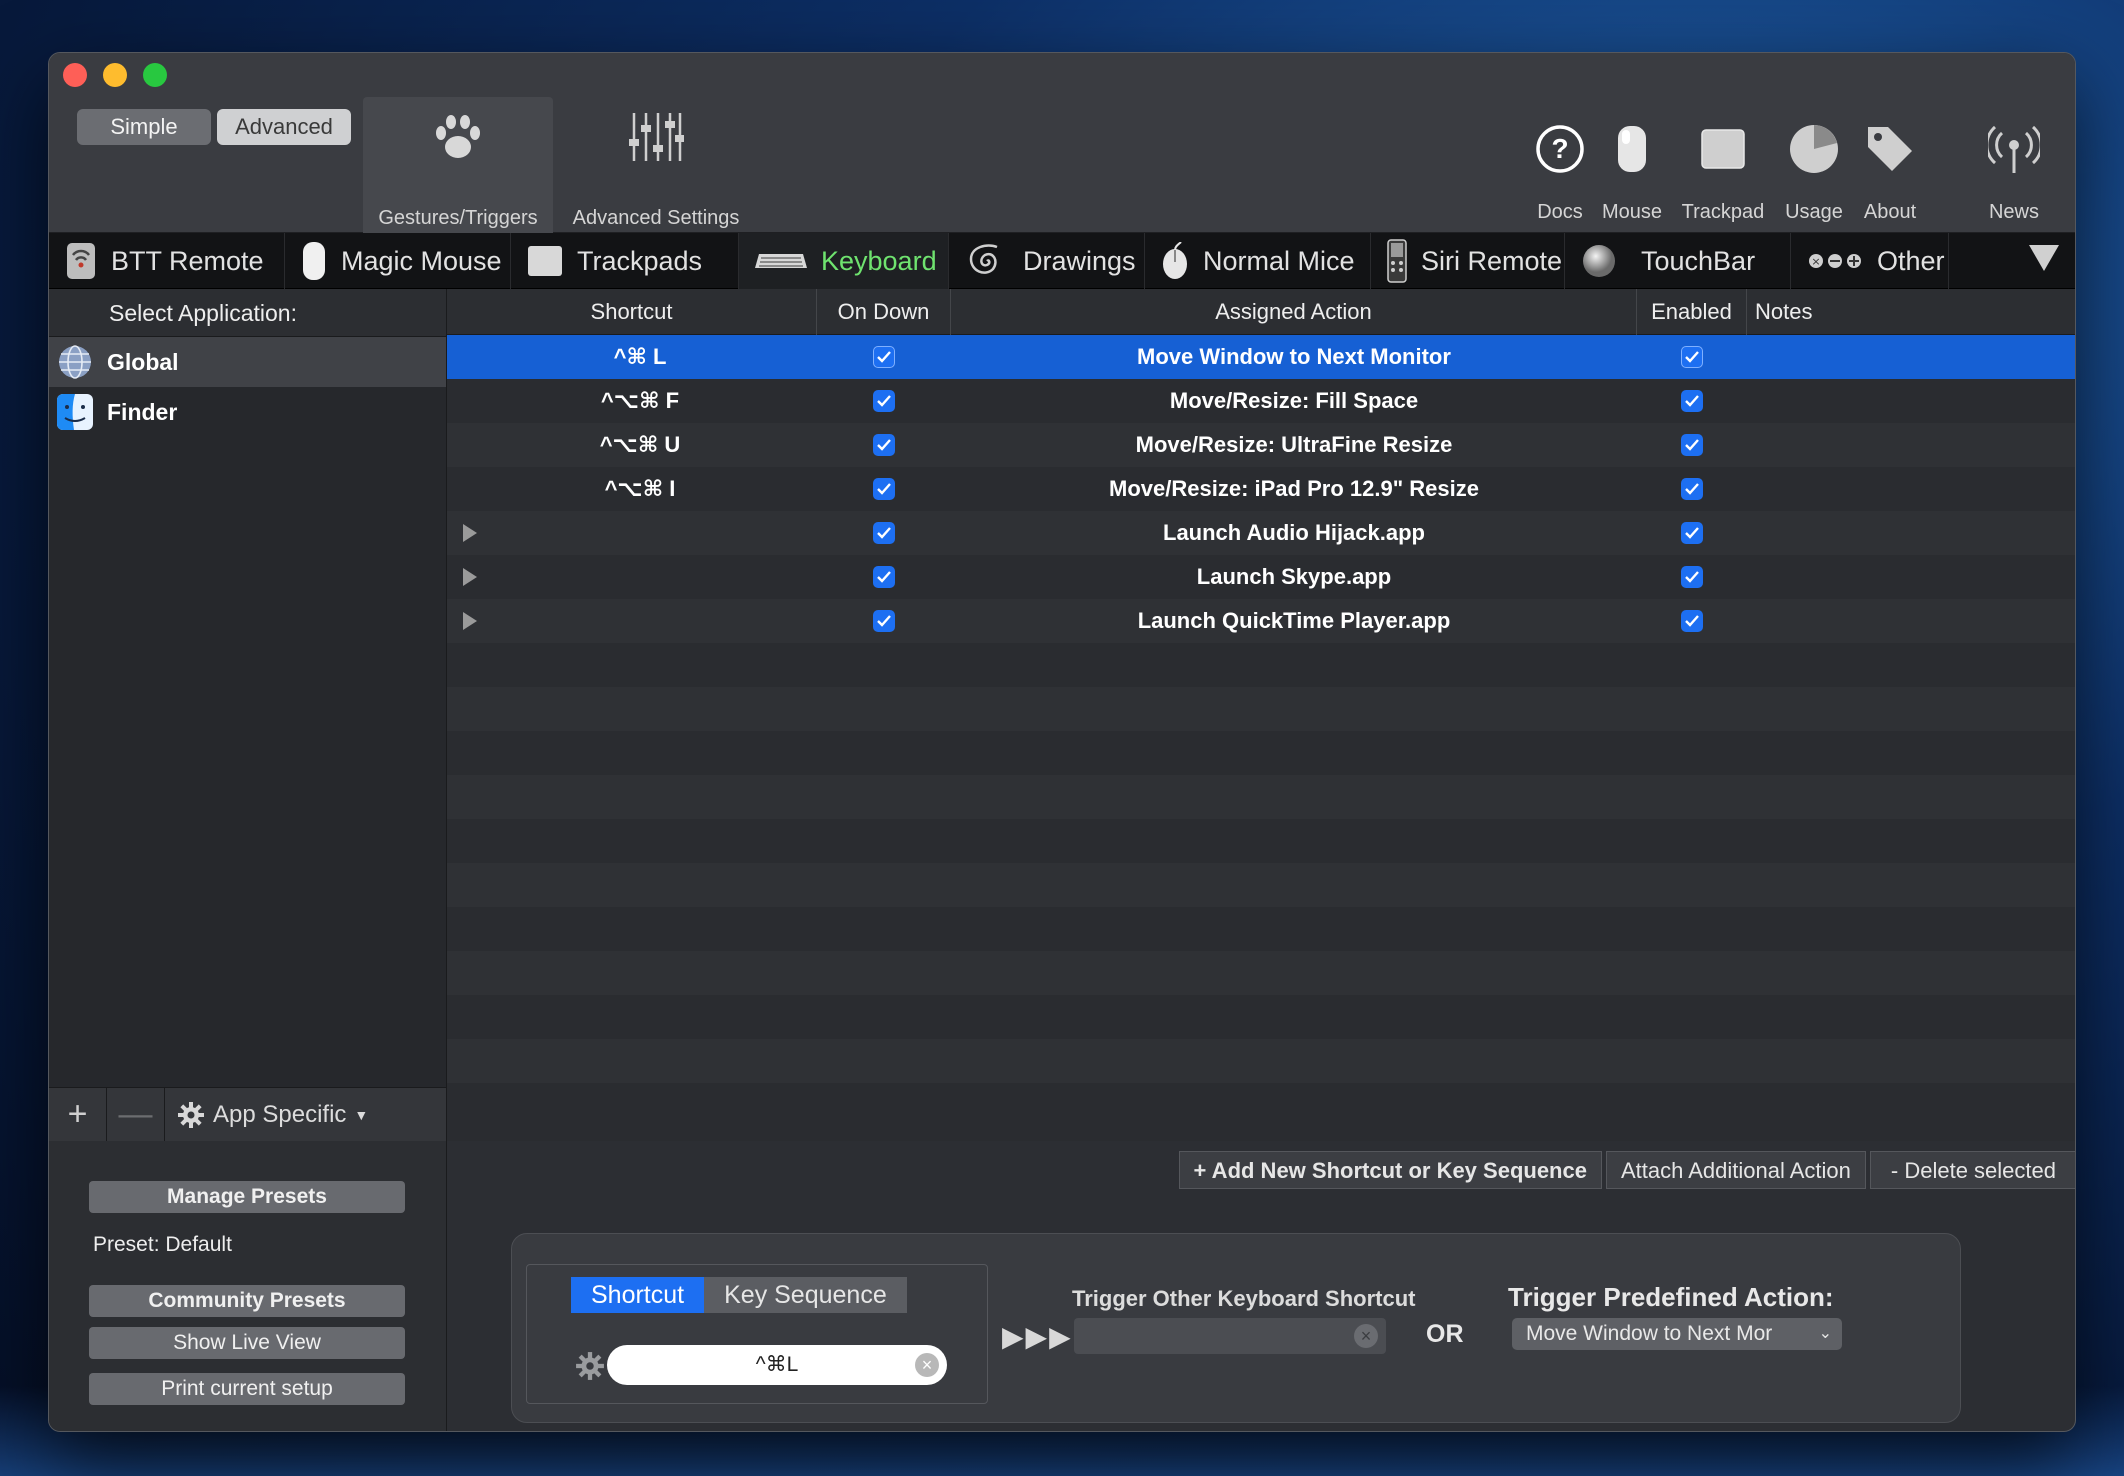 The width and height of the screenshot is (2124, 1476). Describe the element at coordinates (1445, 1334) in the screenshot. I see `or-label: OR` at that location.